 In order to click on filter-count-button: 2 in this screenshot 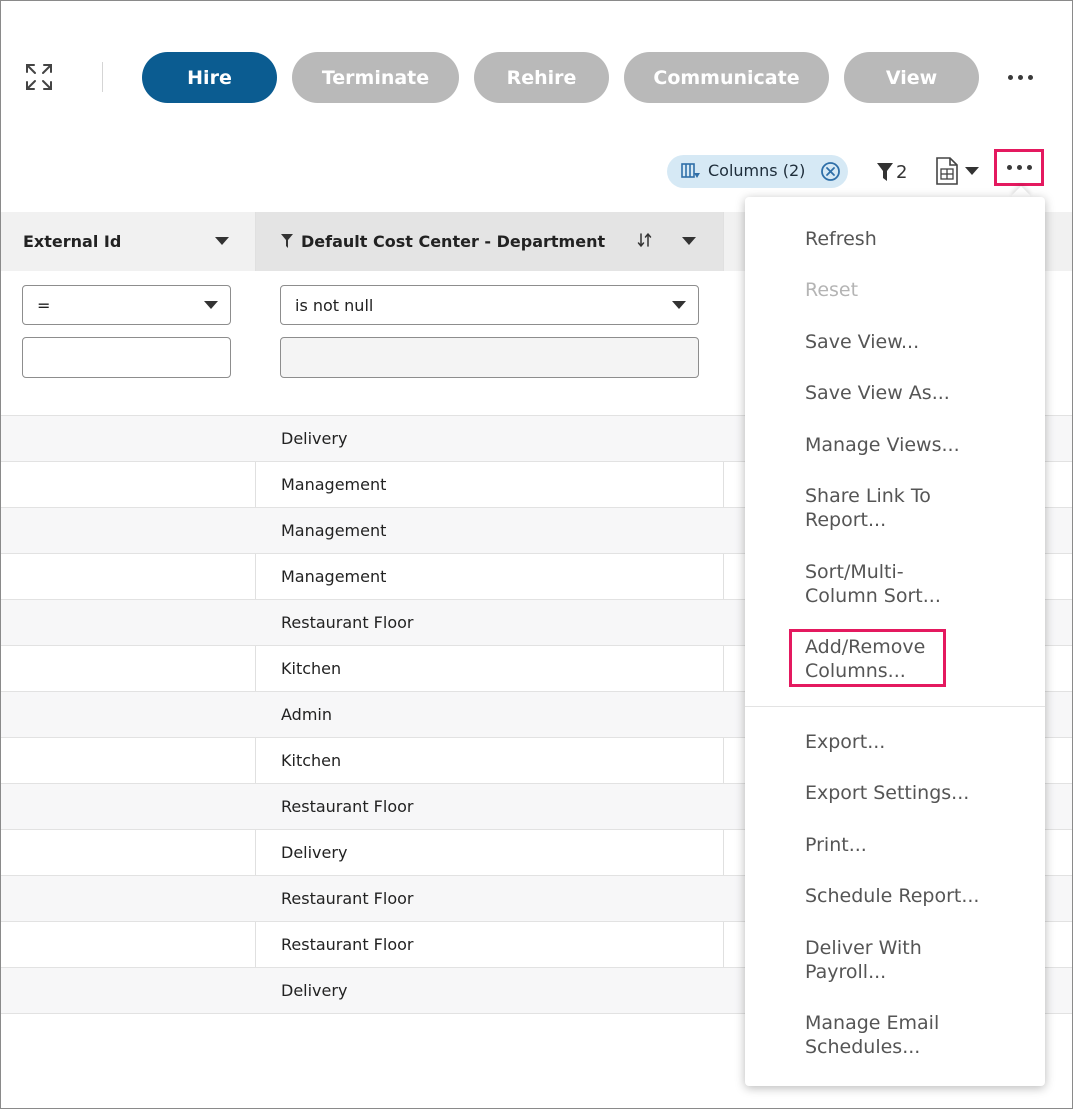, I will do `click(891, 172)`.